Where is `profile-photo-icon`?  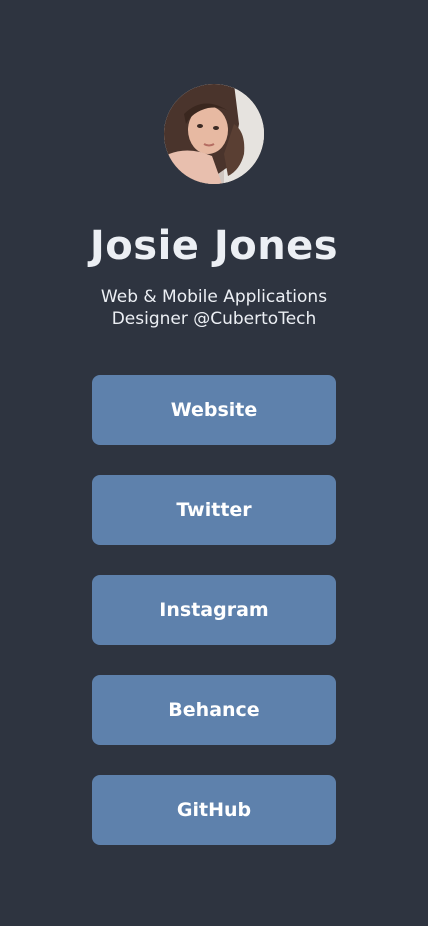 profile-photo-icon is located at coordinates (214, 134).